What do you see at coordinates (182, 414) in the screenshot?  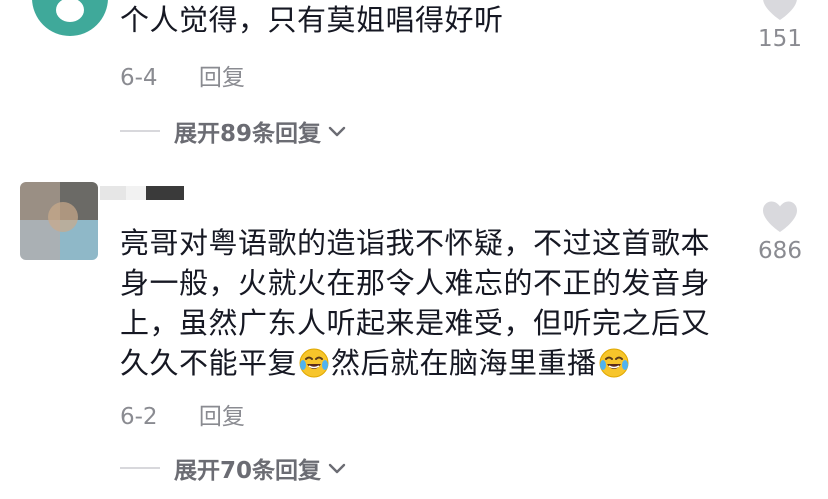 I see `comment-meta: 6-2 回复` at bounding box center [182, 414].